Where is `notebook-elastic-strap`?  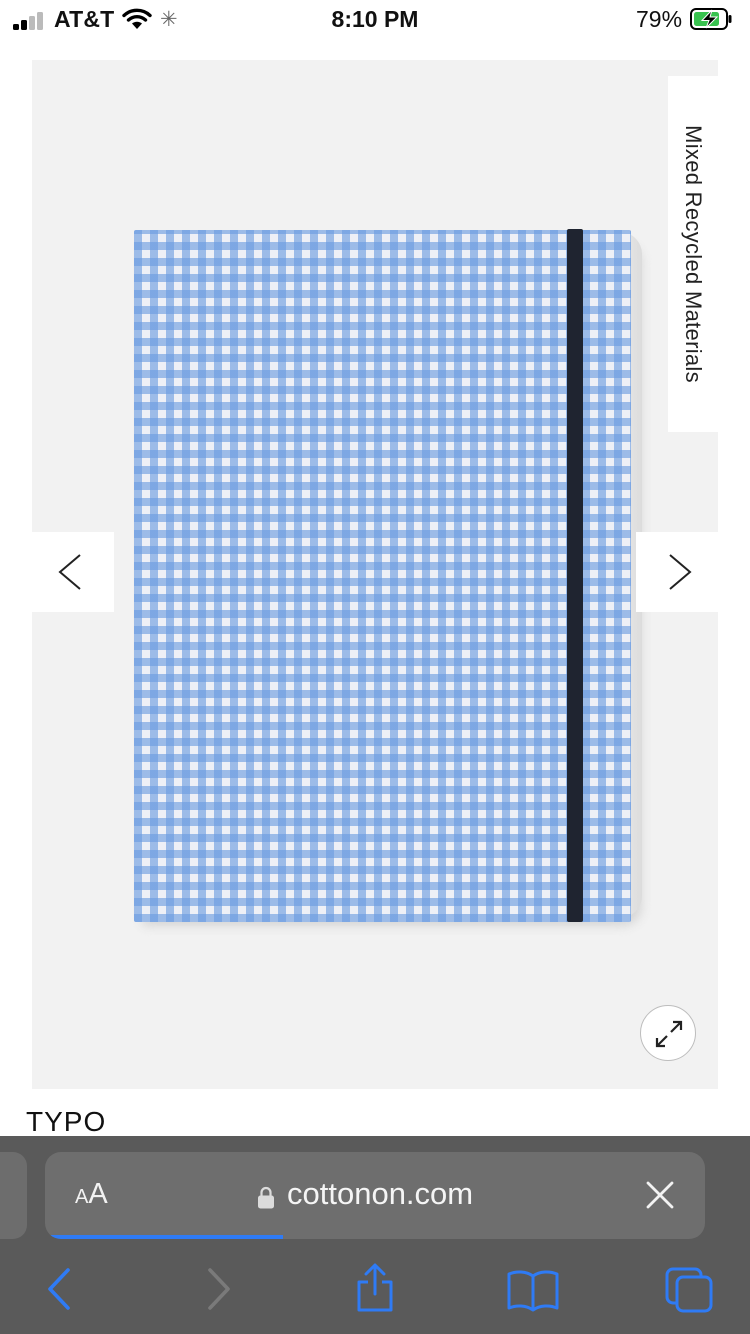 notebook-elastic-strap is located at coordinates (575, 575).